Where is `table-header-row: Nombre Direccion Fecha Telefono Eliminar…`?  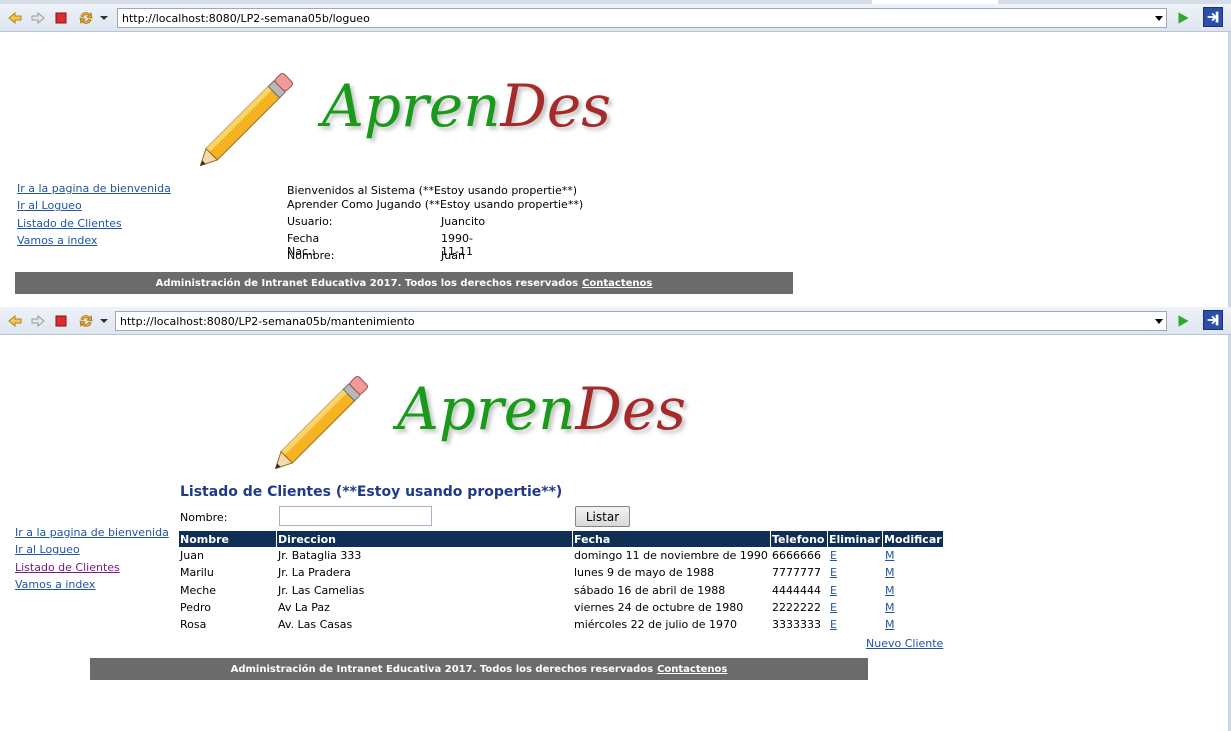 table-header-row: Nombre Direccion Fecha Telefono Eliminar… is located at coordinates (561, 539).